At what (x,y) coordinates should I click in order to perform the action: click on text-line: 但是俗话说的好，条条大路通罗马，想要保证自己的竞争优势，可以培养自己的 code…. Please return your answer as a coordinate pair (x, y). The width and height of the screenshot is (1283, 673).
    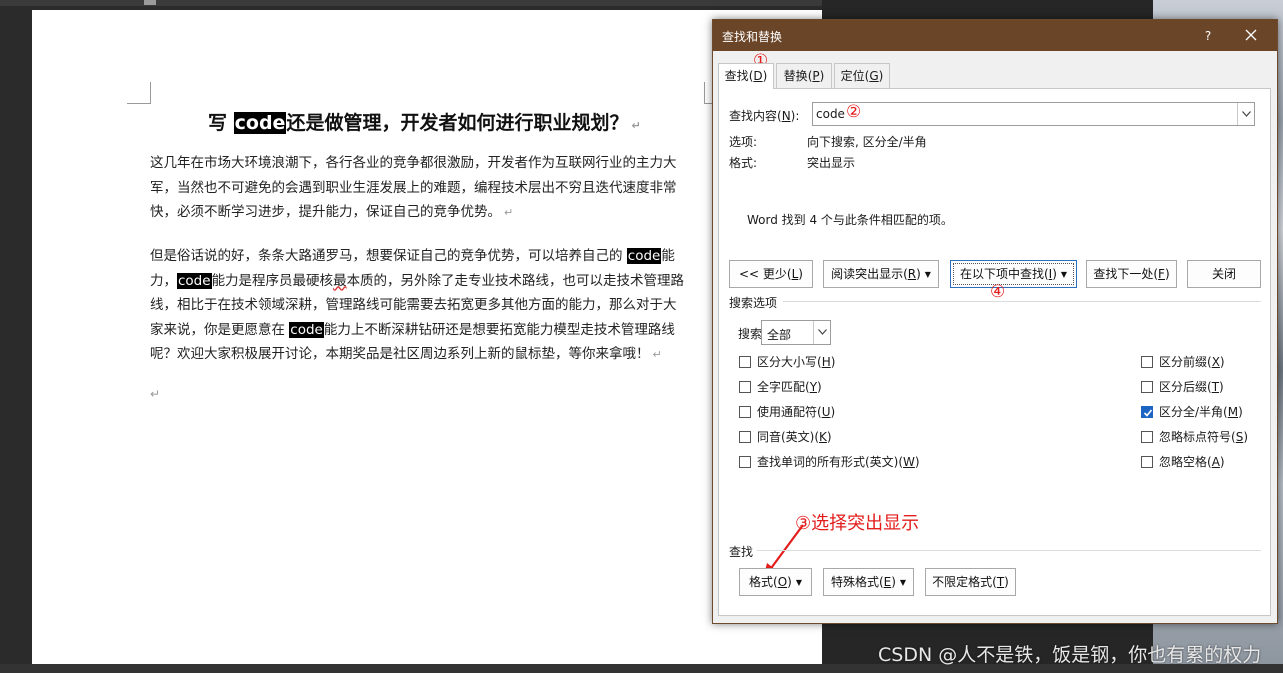
    Looking at the image, I should click on (412, 256).